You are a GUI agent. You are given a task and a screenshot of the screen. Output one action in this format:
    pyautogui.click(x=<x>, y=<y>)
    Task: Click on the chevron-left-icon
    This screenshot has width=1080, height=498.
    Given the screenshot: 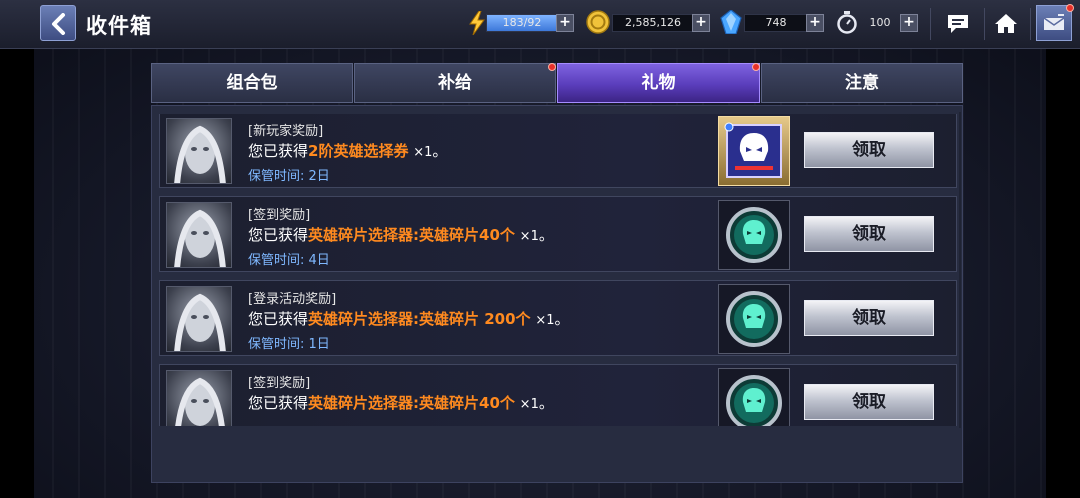 What is the action you would take?
    pyautogui.click(x=58, y=24)
    